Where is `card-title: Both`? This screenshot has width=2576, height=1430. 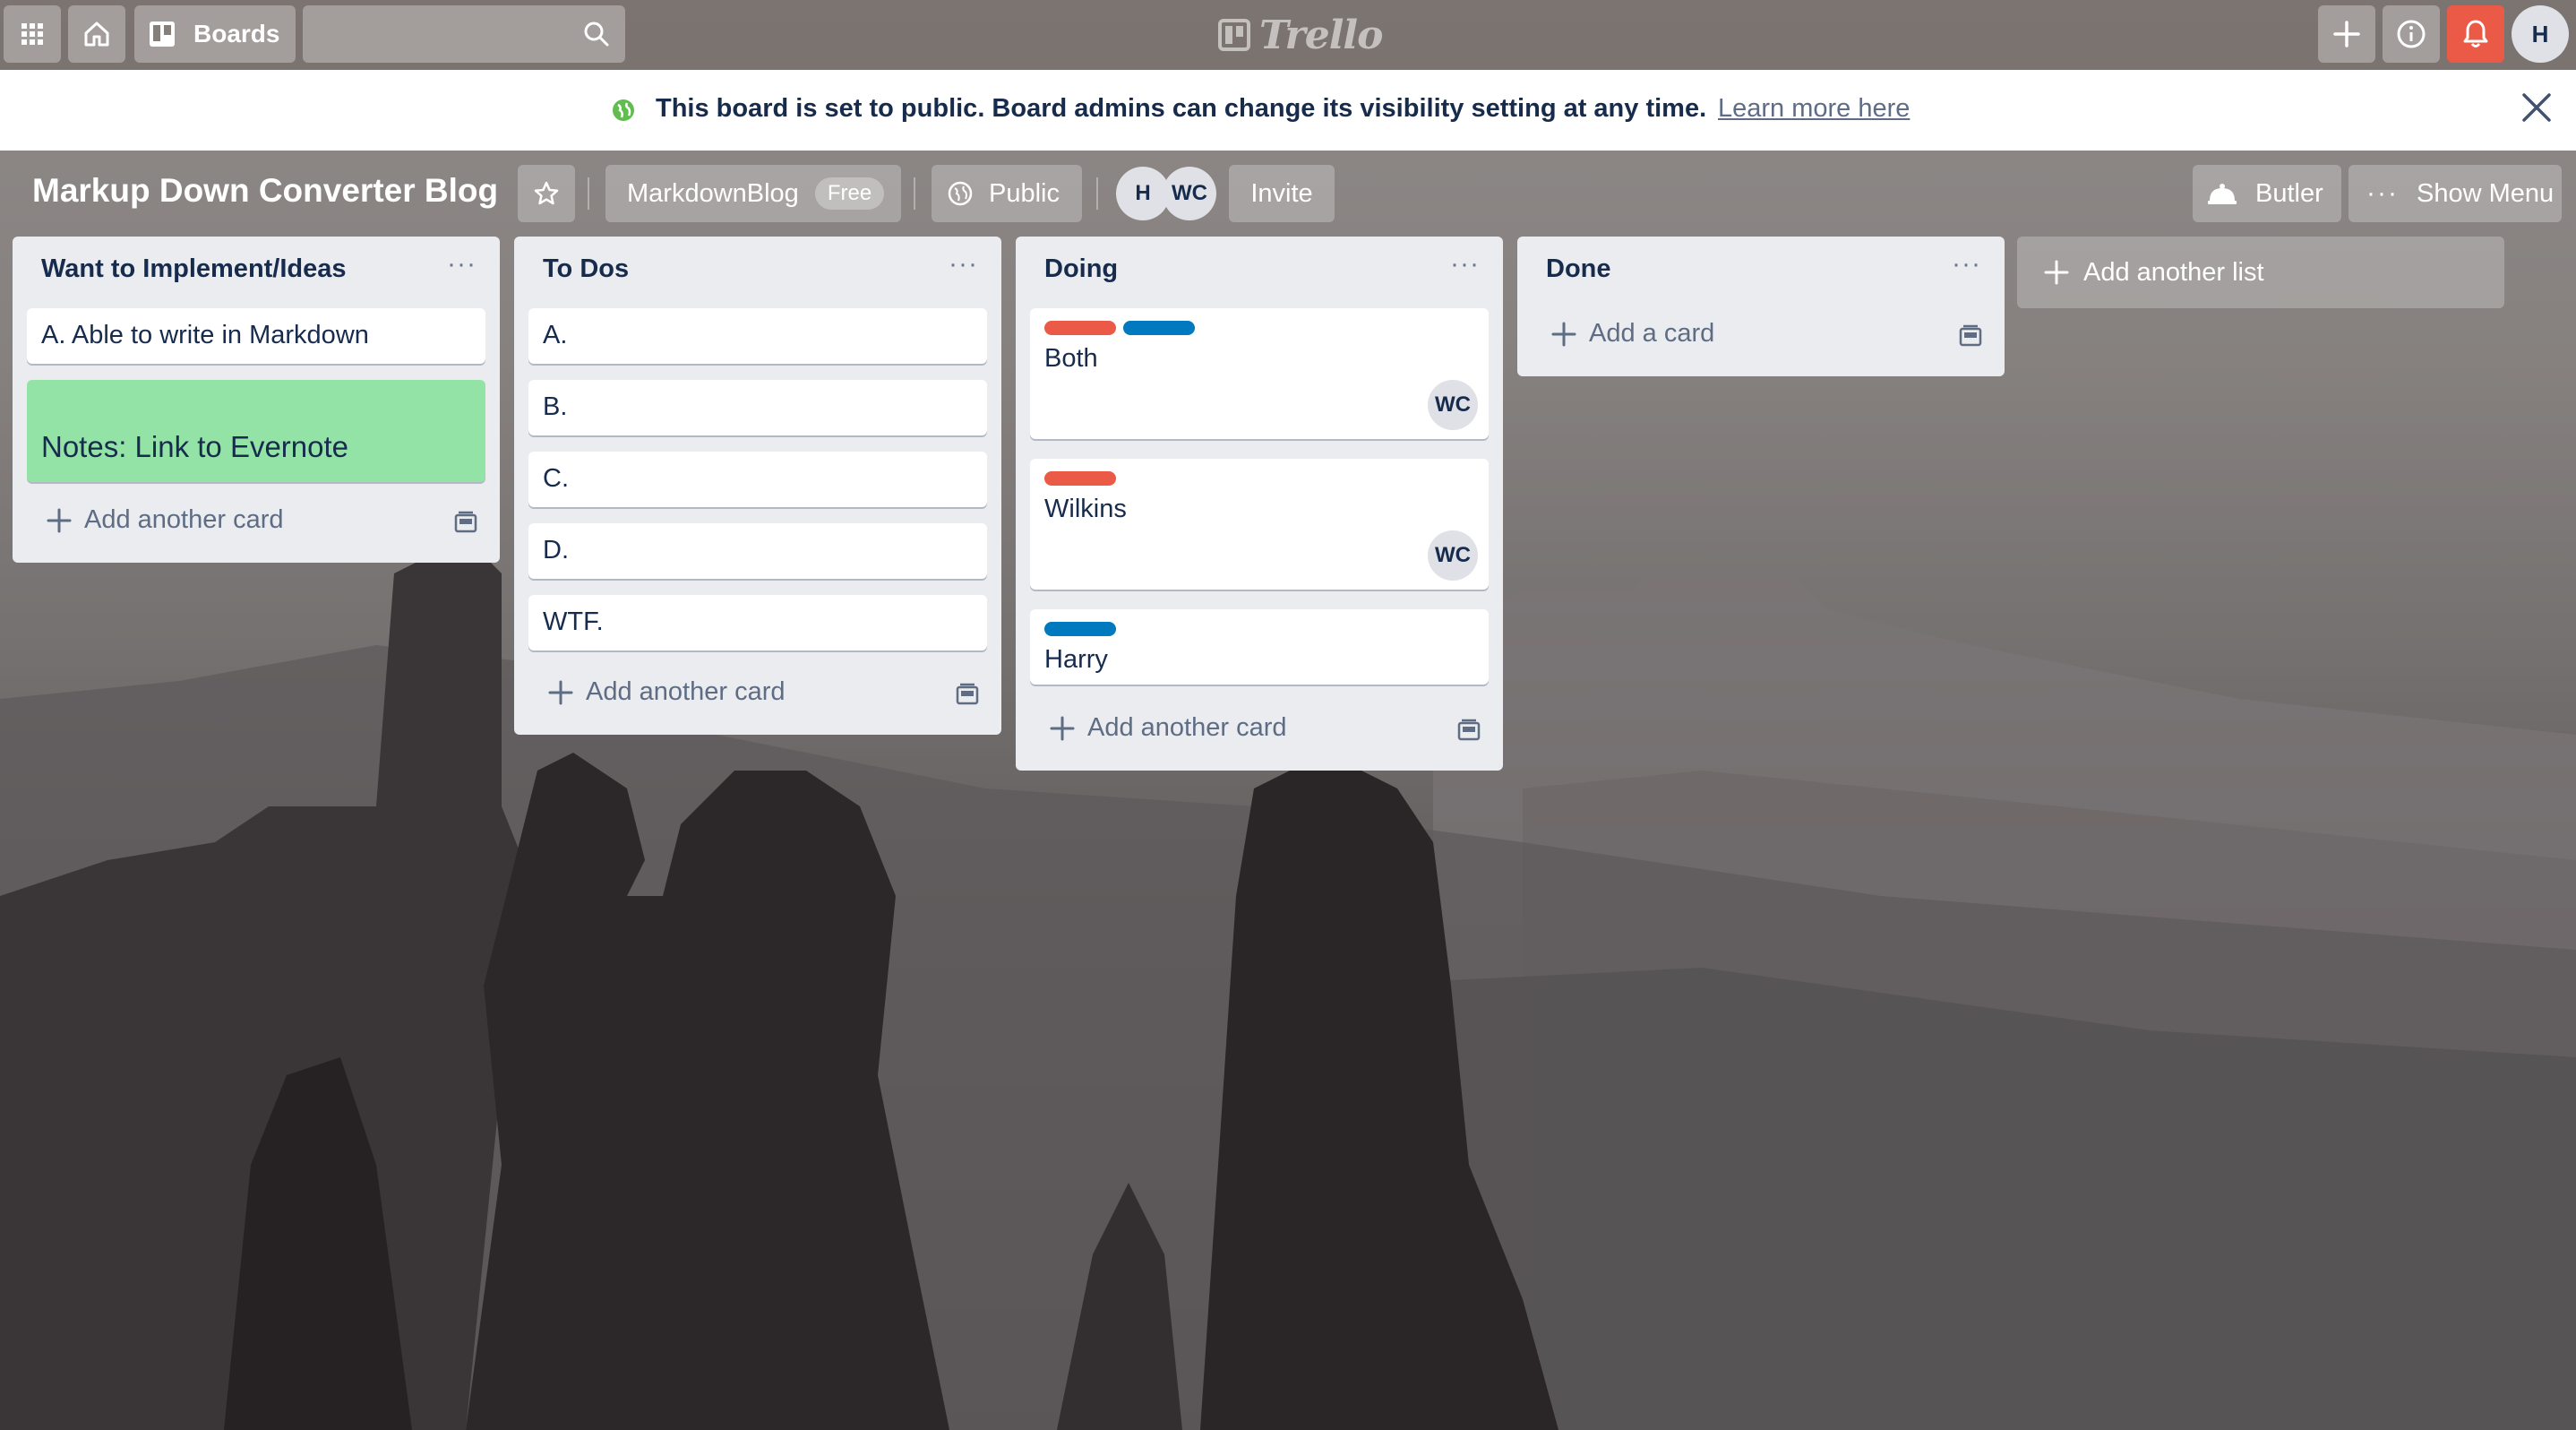
card-title: Both is located at coordinates (1071, 358).